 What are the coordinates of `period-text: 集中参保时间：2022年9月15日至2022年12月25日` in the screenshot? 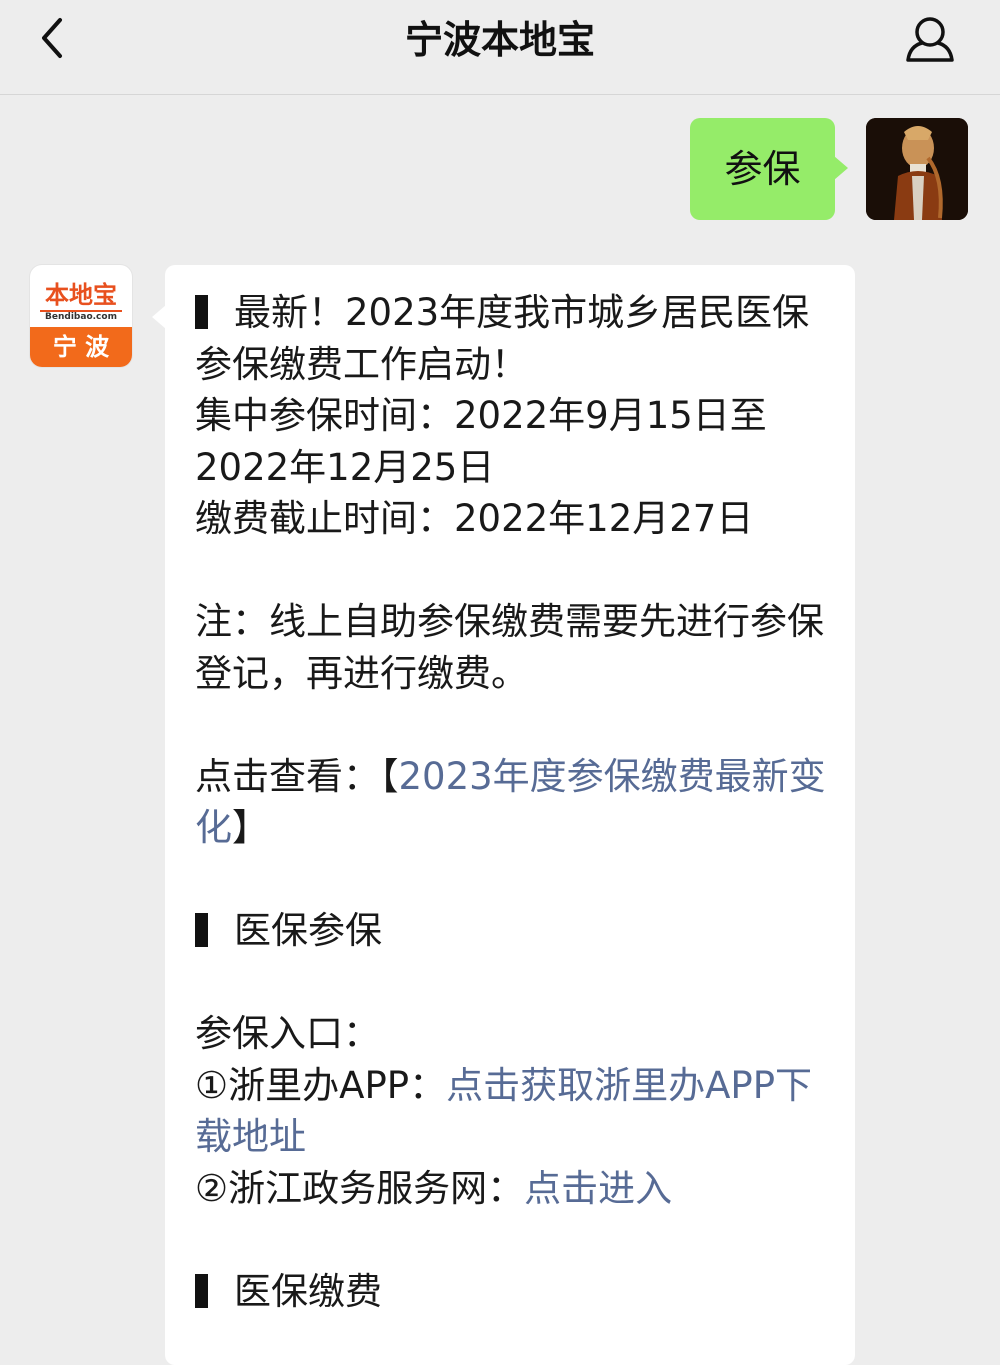 It's located at (481, 441).